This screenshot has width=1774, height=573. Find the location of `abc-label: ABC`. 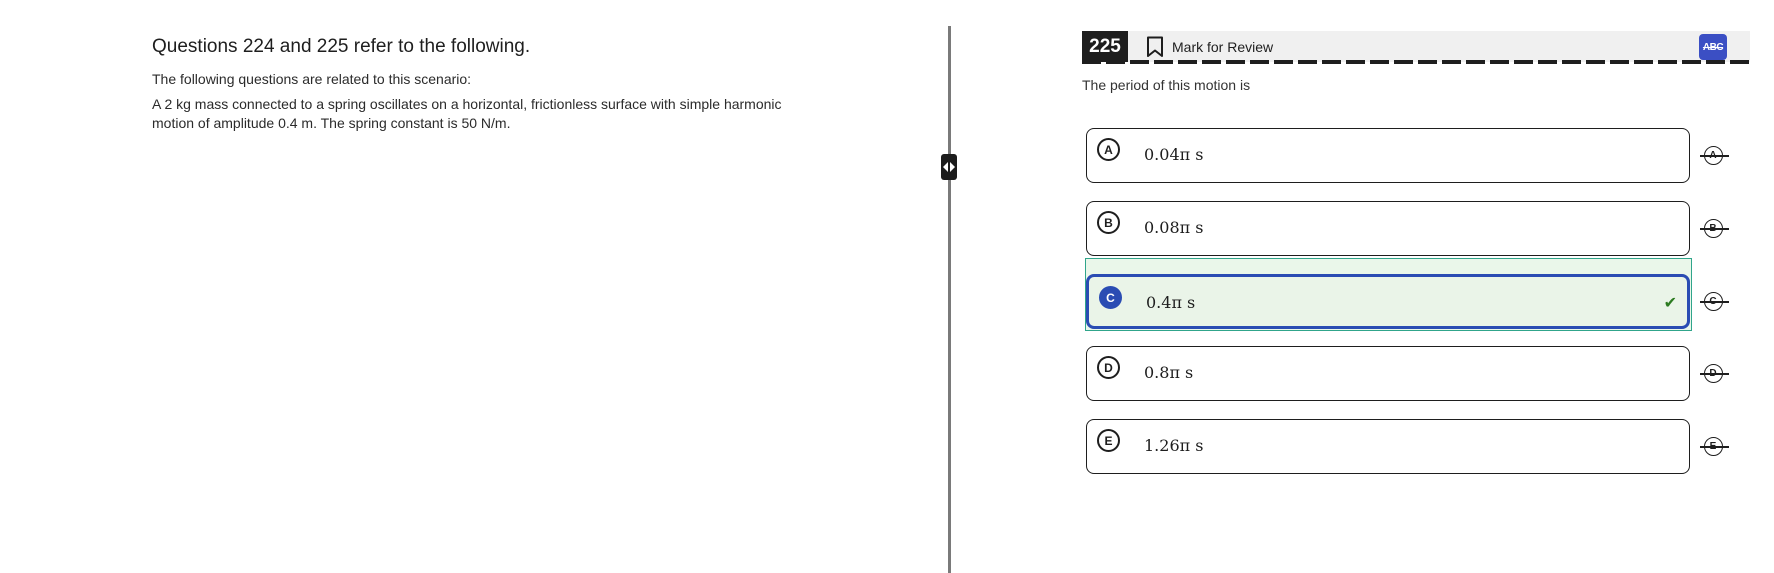

abc-label: ABC is located at coordinates (1713, 47).